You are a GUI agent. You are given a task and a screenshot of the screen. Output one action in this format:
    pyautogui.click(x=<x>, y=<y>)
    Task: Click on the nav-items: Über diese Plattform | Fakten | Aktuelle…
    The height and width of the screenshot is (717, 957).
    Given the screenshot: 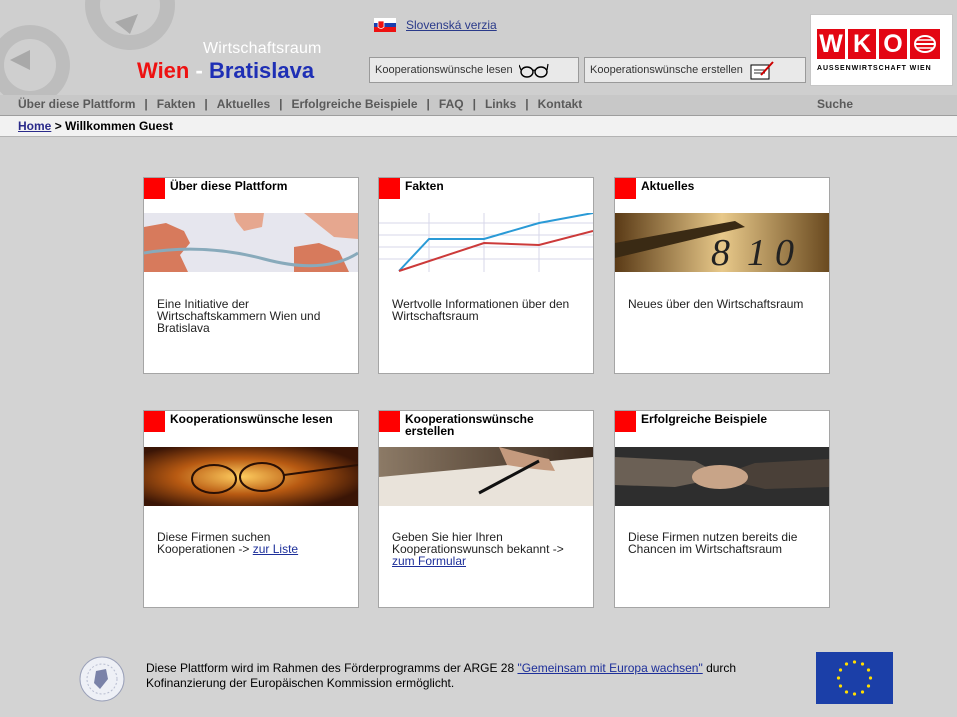 What is the action you would take?
    pyautogui.click(x=300, y=104)
    